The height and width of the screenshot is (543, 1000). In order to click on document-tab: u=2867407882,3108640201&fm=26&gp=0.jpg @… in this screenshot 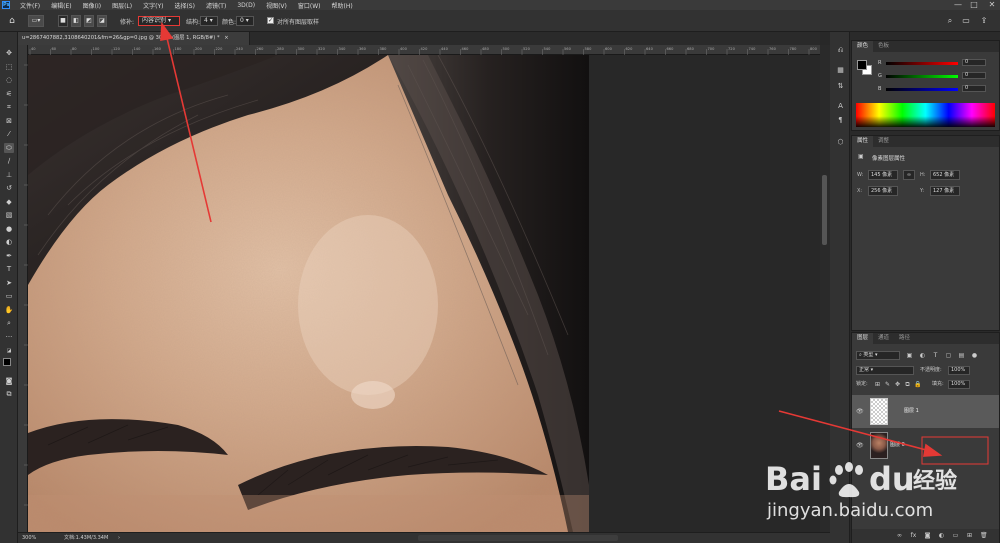, I will do `click(134, 38)`.